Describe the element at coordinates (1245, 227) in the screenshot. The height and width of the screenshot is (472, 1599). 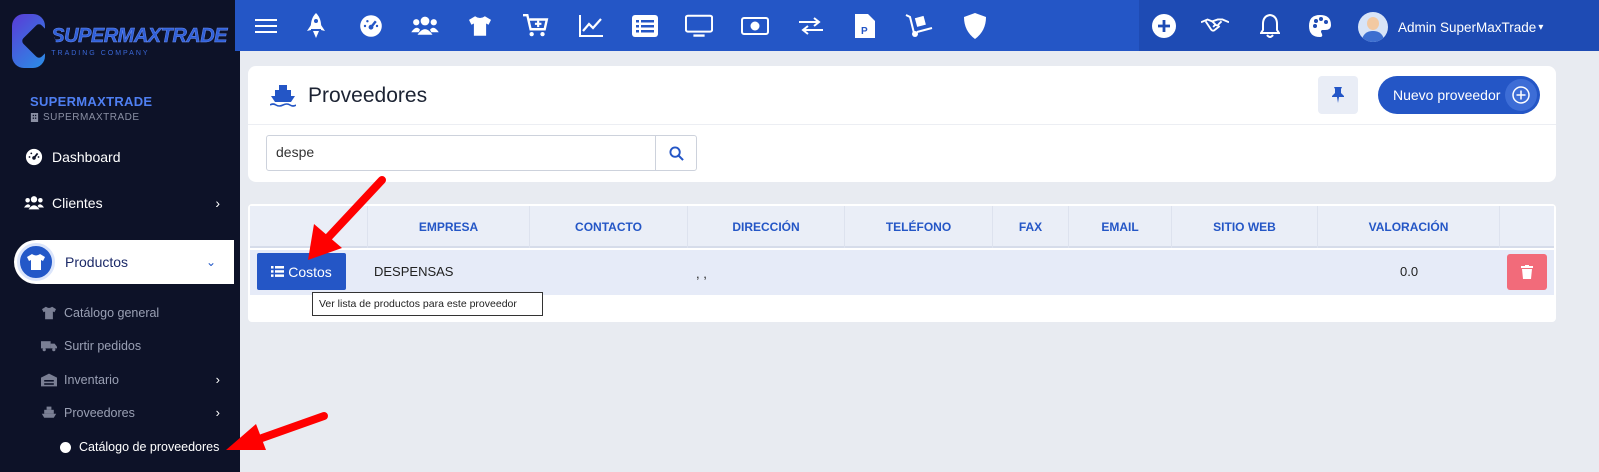
I see `table-header-cell: SITIO WEB` at that location.